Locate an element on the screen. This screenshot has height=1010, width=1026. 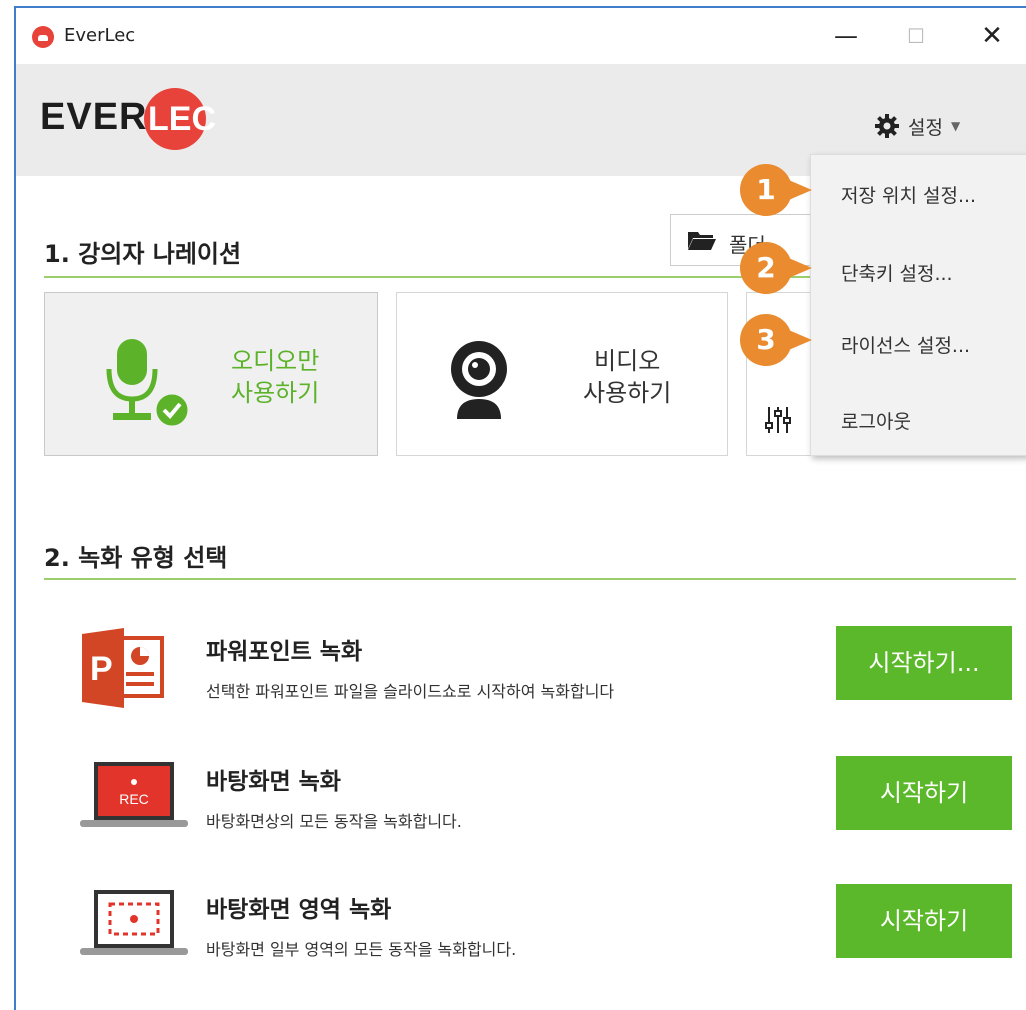
audio-label-line2: 사용하기 is located at coordinates (275, 393).